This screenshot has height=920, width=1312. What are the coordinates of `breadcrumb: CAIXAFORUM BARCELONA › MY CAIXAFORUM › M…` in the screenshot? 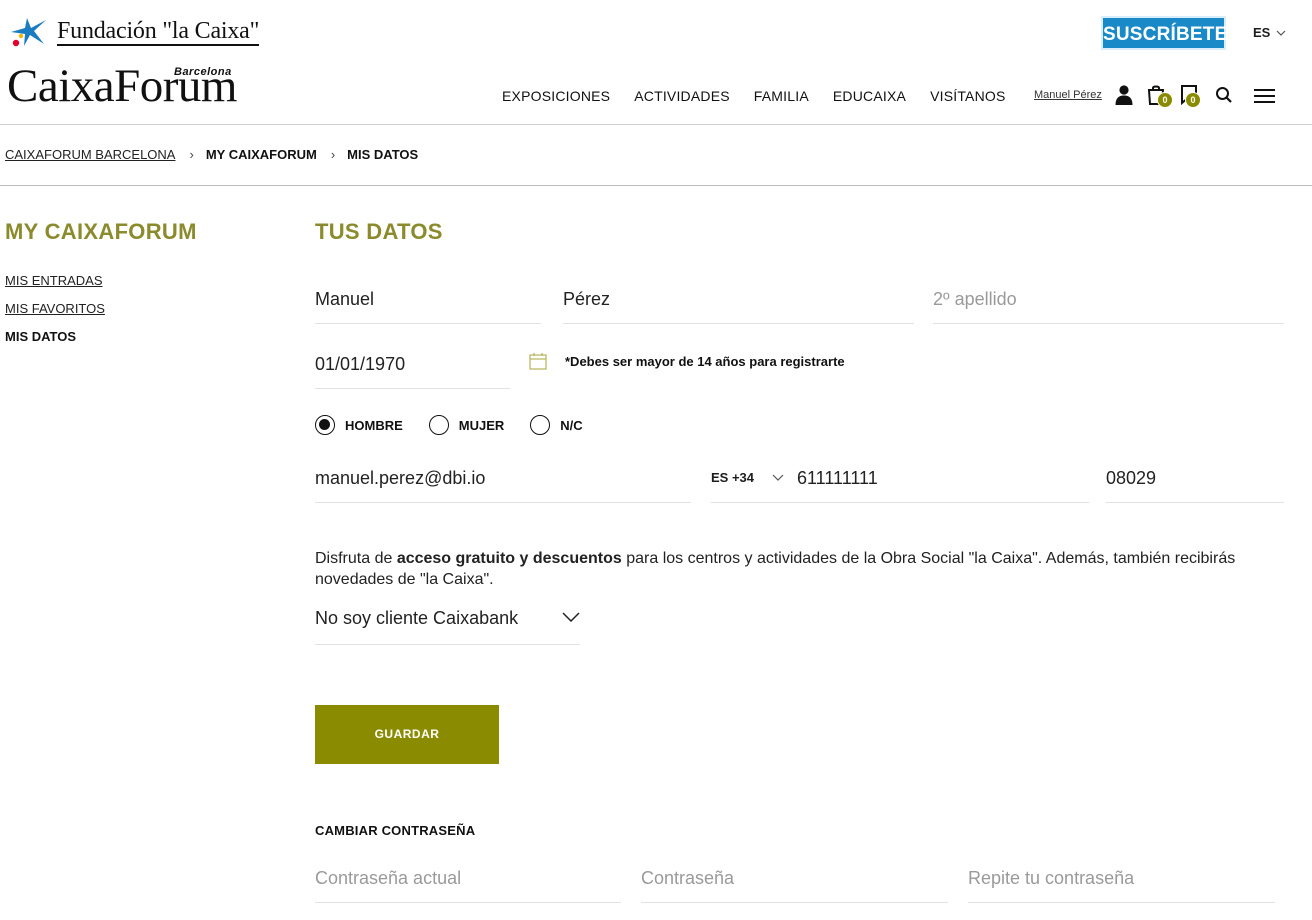 It's located at (211, 154).